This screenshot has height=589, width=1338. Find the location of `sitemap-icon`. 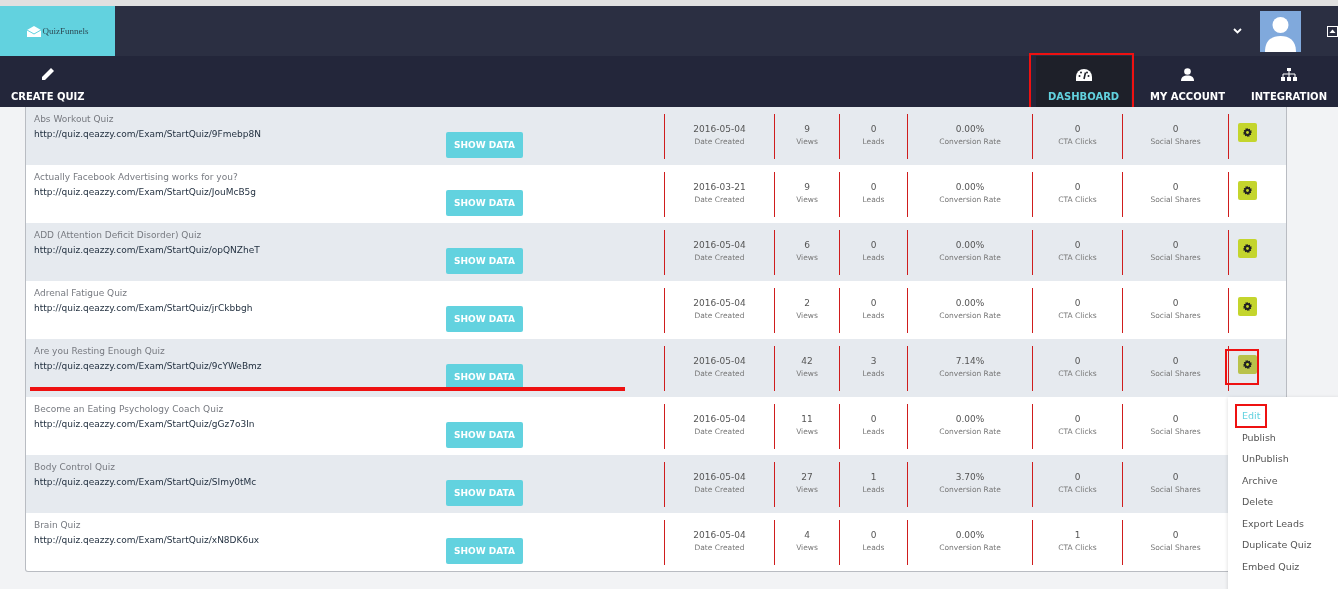

sitemap-icon is located at coordinates (1289, 74).